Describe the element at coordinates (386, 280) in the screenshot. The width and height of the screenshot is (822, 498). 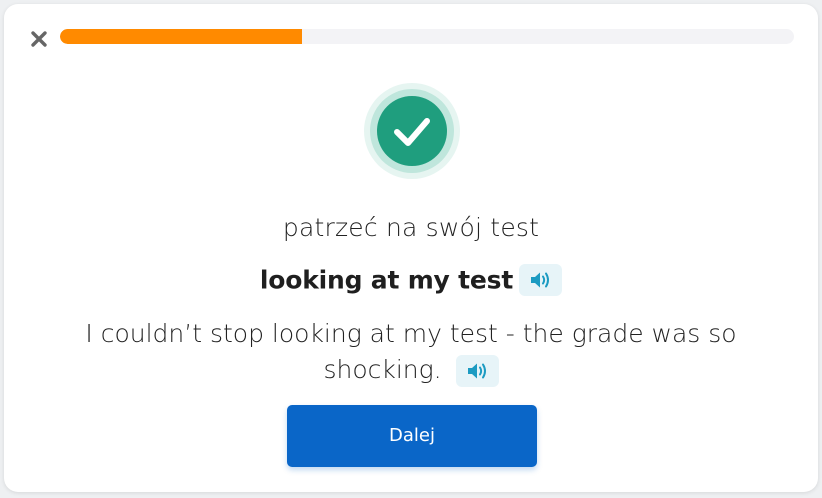
I see `answer-text: looking at my test` at that location.